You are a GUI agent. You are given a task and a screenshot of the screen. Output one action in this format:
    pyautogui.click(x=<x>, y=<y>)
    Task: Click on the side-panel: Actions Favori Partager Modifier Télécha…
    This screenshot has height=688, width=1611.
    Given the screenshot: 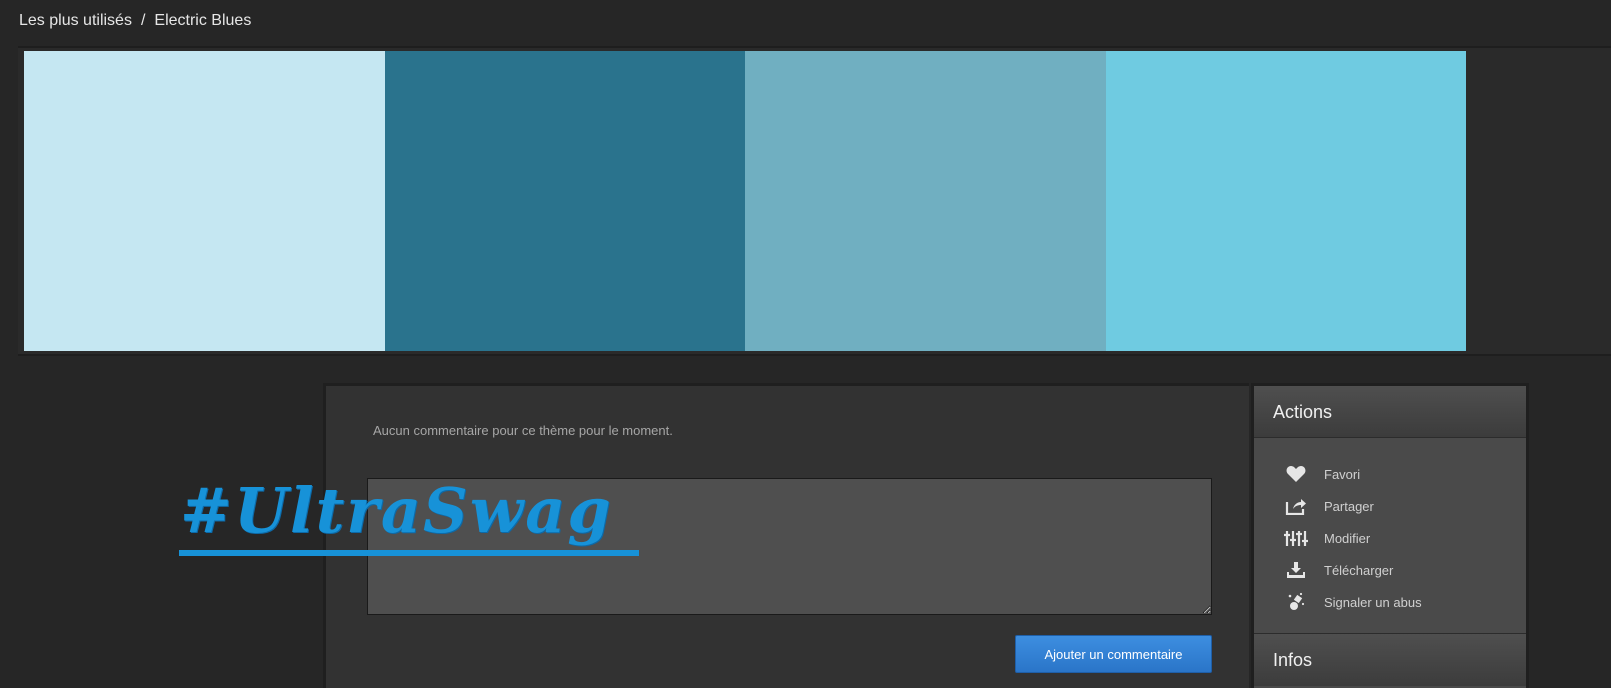 What is the action you would take?
    pyautogui.click(x=1390, y=535)
    